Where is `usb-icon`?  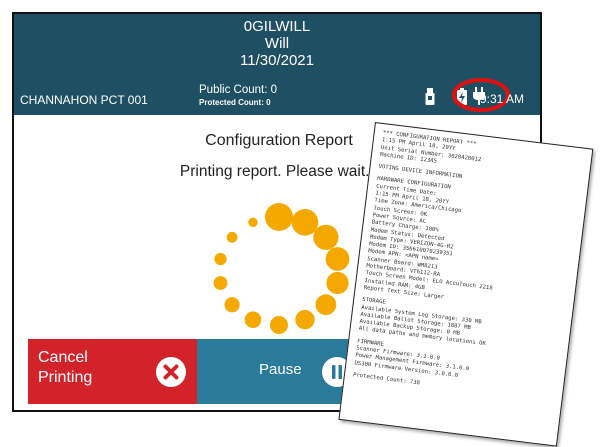
usb-icon is located at coordinates (430, 96).